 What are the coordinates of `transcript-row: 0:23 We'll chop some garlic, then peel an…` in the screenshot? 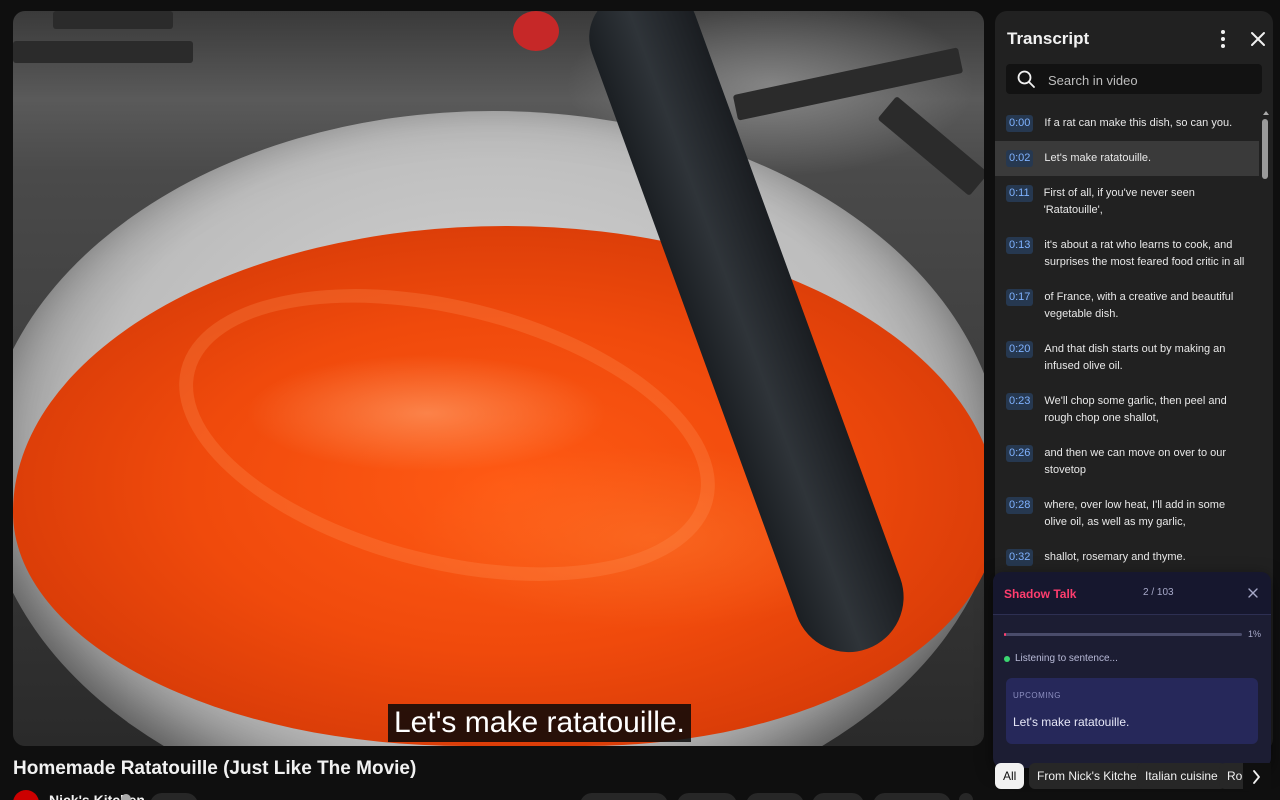 It's located at (1127, 410).